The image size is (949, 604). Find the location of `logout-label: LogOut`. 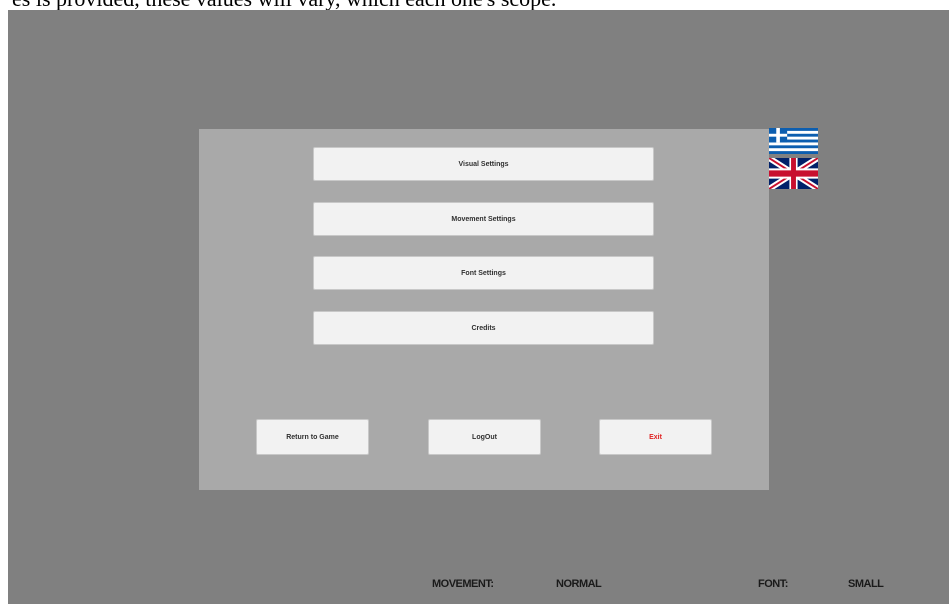

logout-label: LogOut is located at coordinates (484, 437).